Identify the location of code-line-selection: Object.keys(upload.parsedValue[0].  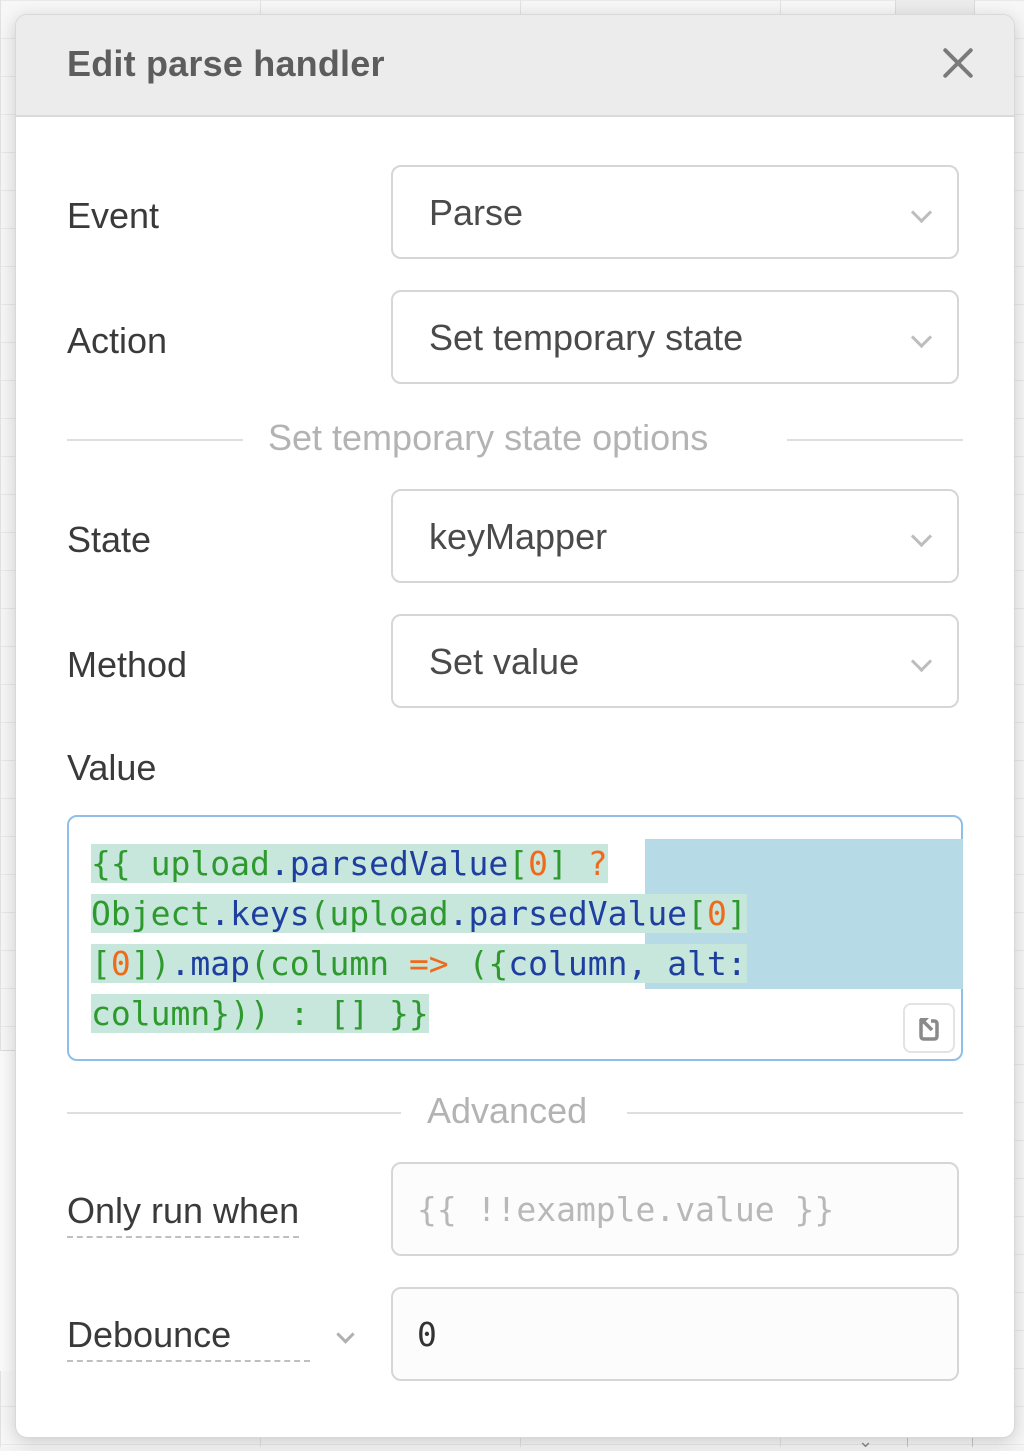
(419, 913).